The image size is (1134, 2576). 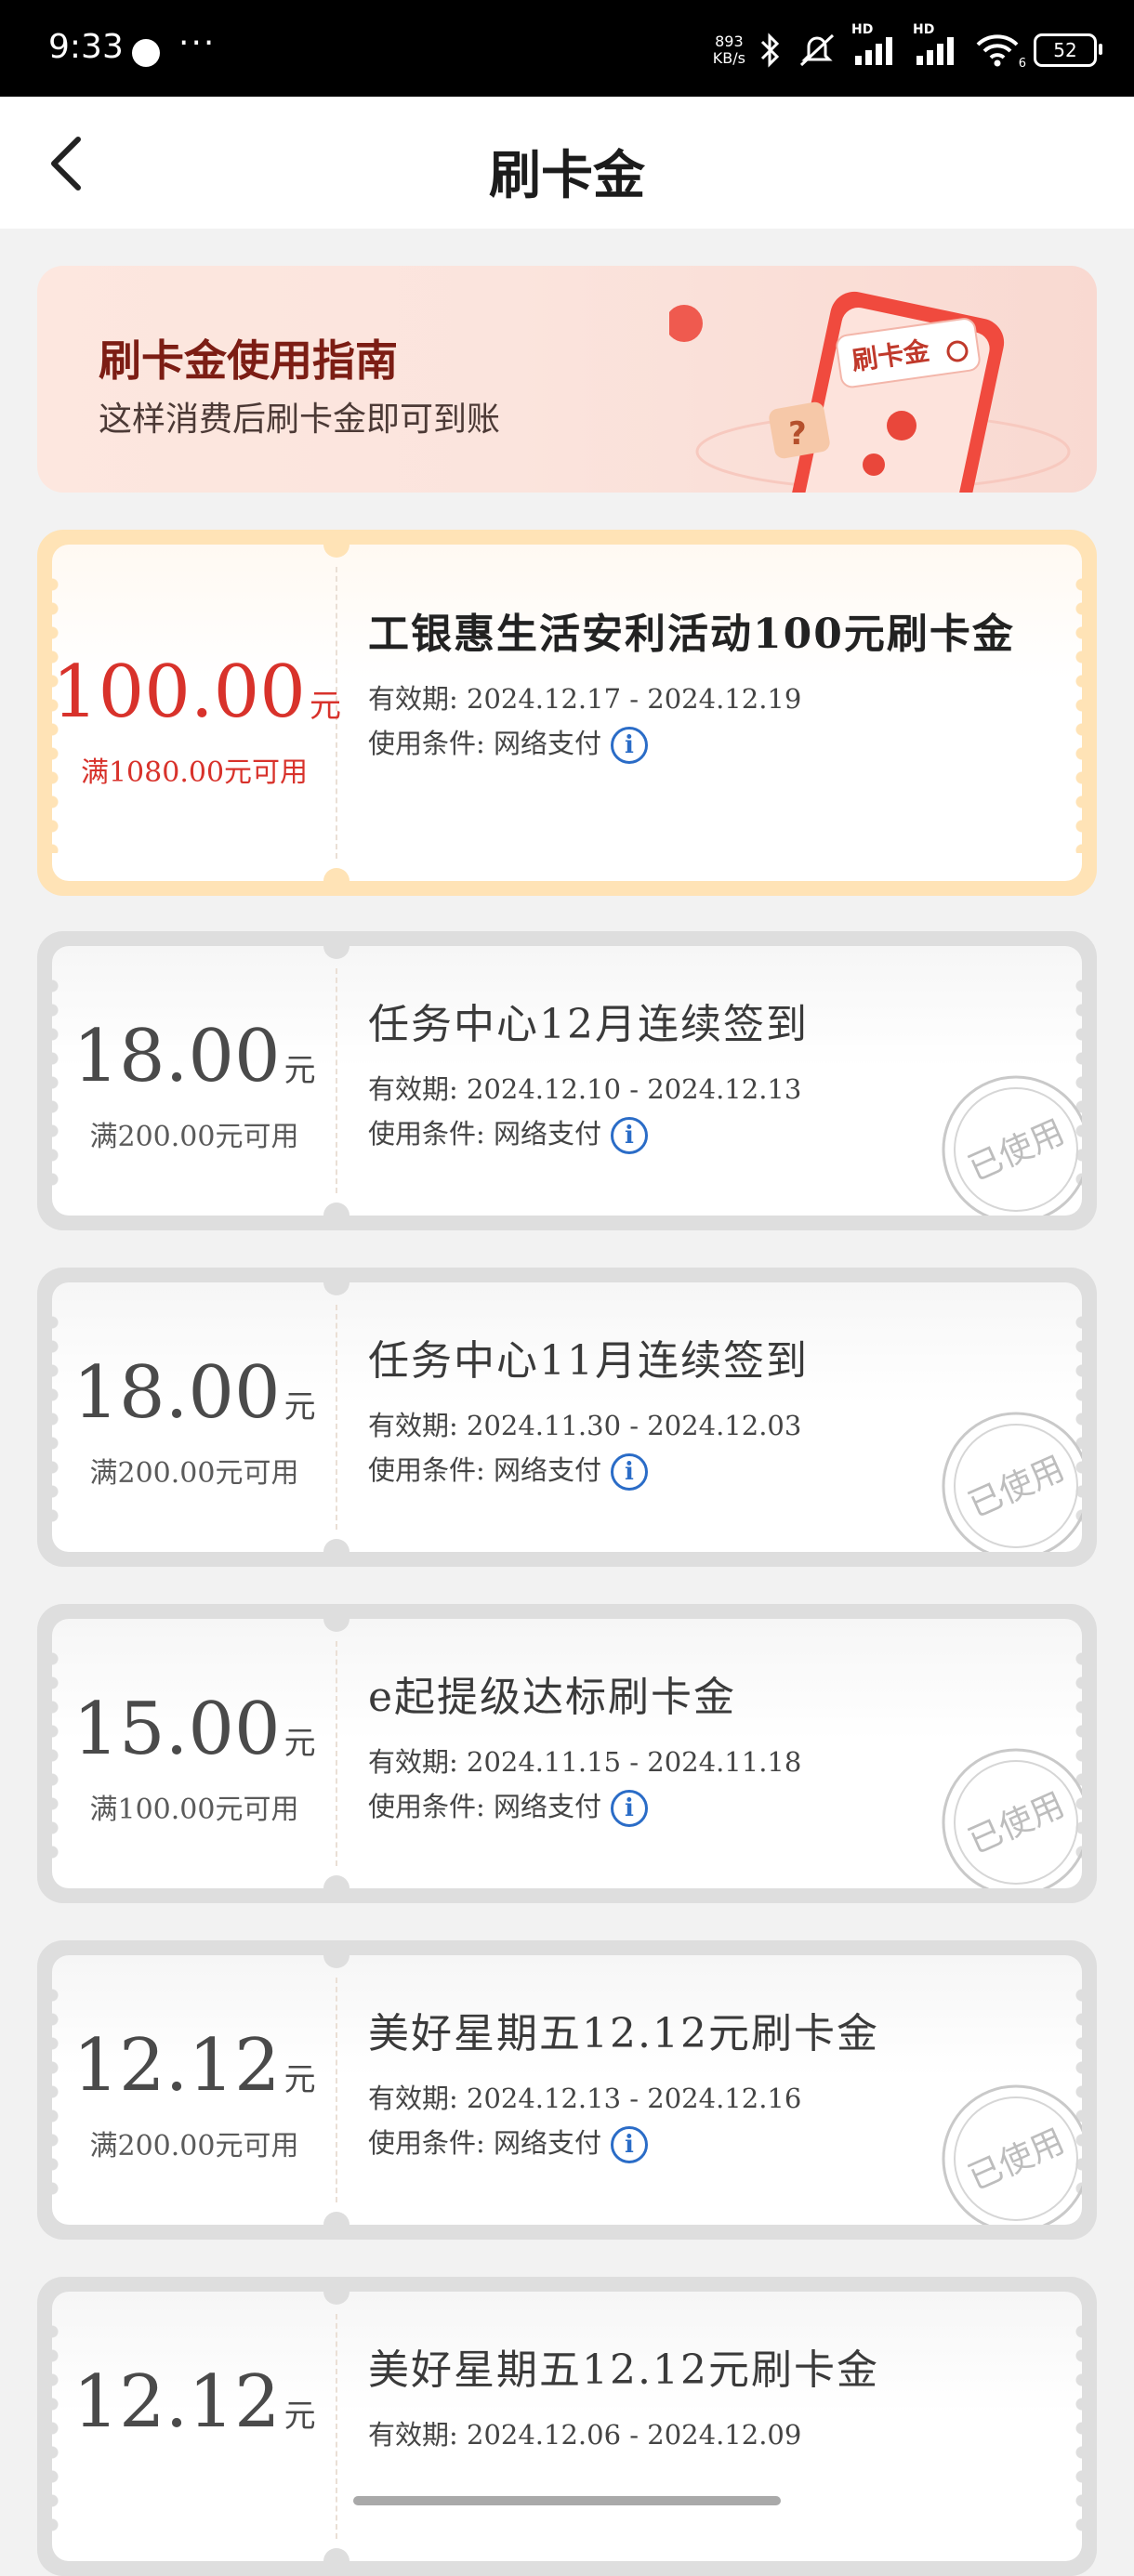 What do you see at coordinates (567, 48) in the screenshot?
I see `status-bar: 9:33 ··· 893 KB/s HD HD 6 52` at bounding box center [567, 48].